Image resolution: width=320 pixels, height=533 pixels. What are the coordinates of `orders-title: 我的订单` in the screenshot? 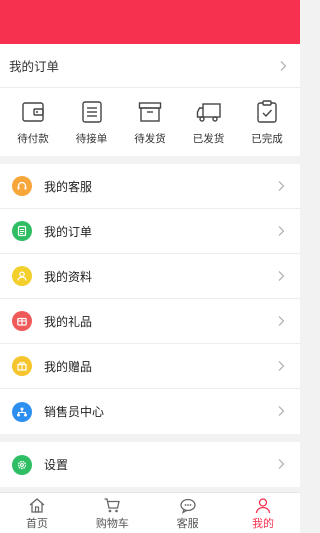 It's located at (34, 66).